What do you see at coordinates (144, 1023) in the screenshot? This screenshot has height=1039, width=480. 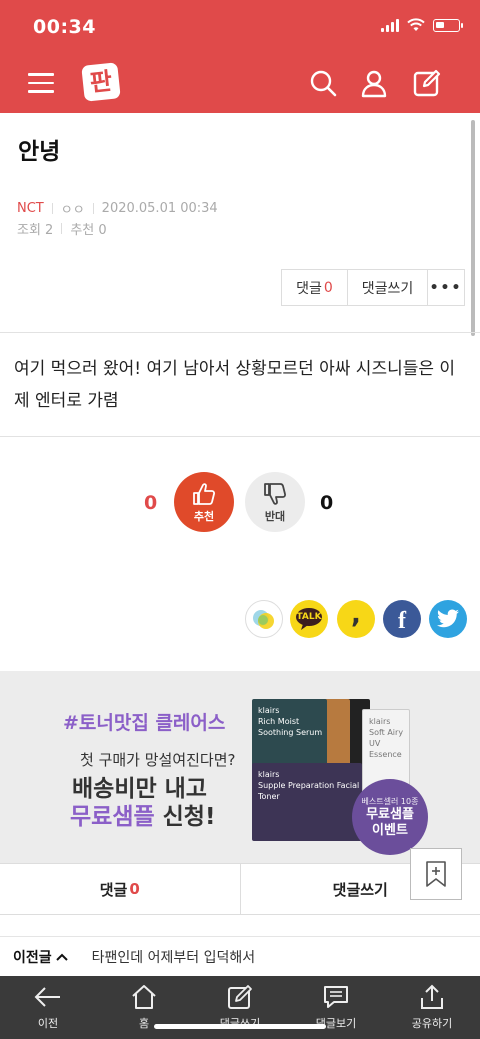 I see `home-label: 홈` at bounding box center [144, 1023].